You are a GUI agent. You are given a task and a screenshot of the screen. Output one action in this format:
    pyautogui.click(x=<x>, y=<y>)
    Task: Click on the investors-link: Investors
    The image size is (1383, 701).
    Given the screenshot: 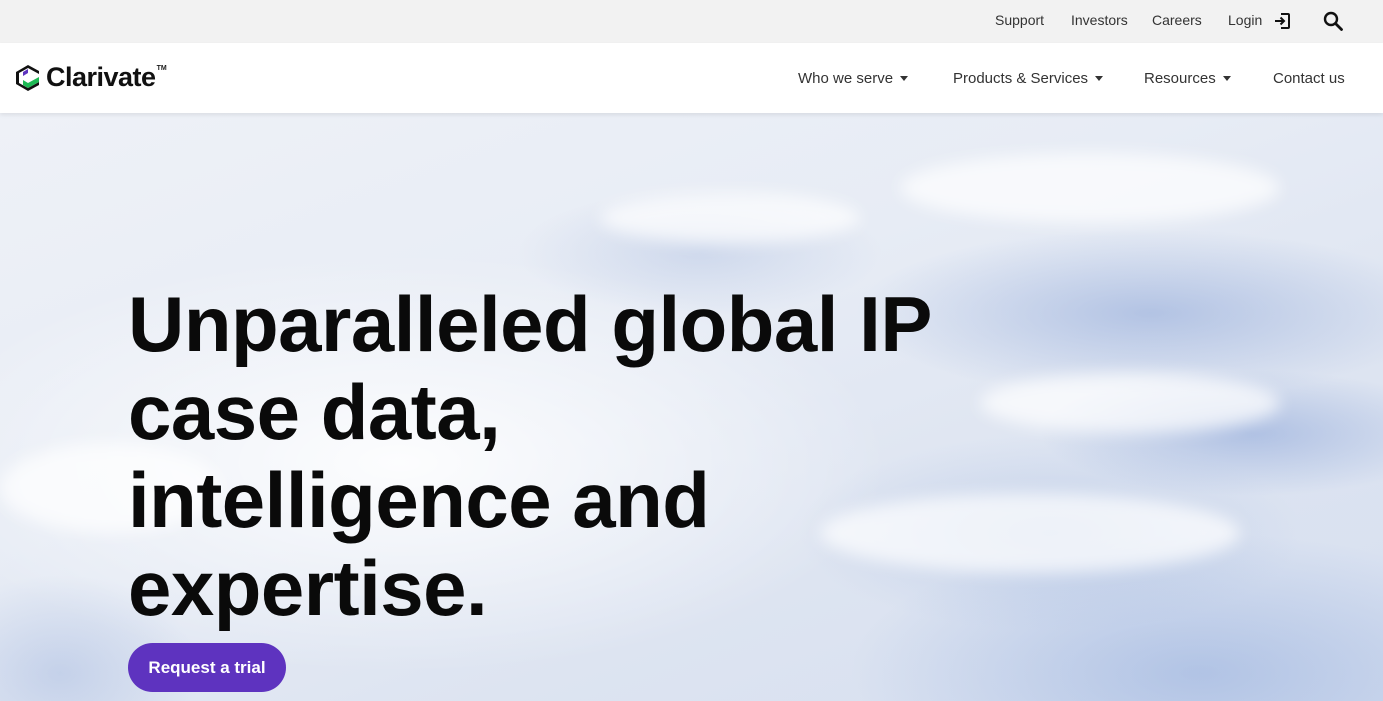 What is the action you would take?
    pyautogui.click(x=1099, y=20)
    